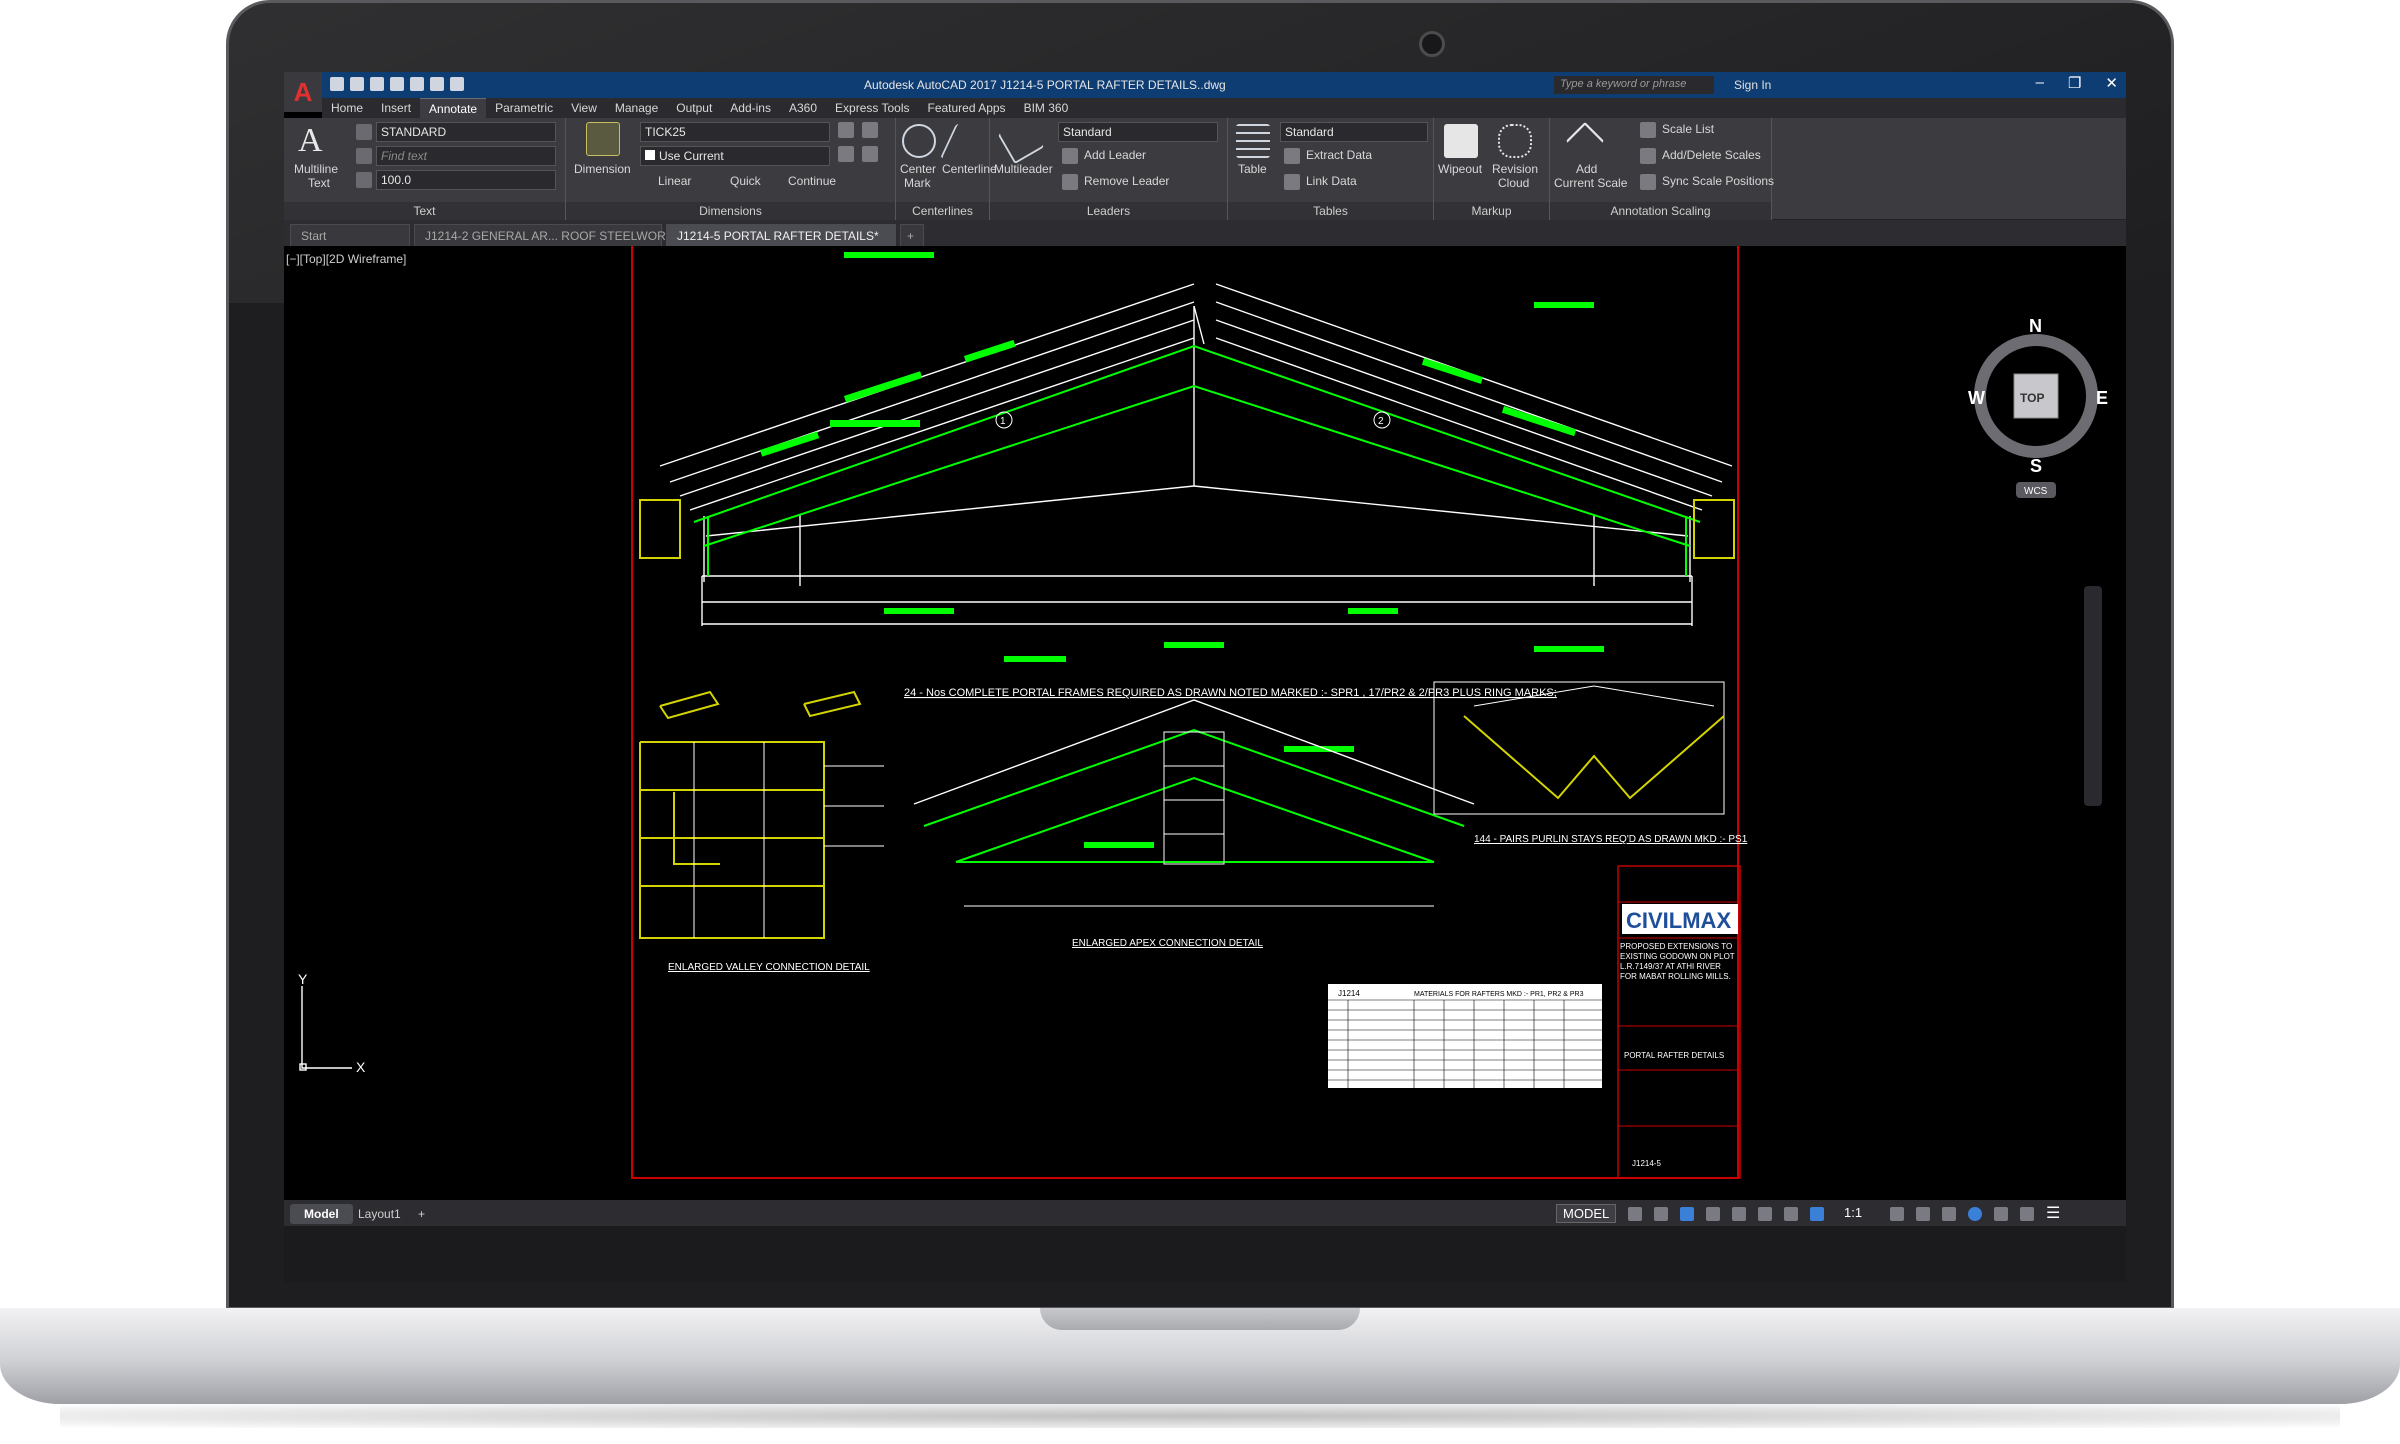 This screenshot has height=1444, width=2400. Describe the element at coordinates (337, 84) in the screenshot. I see `new-icon` at that location.